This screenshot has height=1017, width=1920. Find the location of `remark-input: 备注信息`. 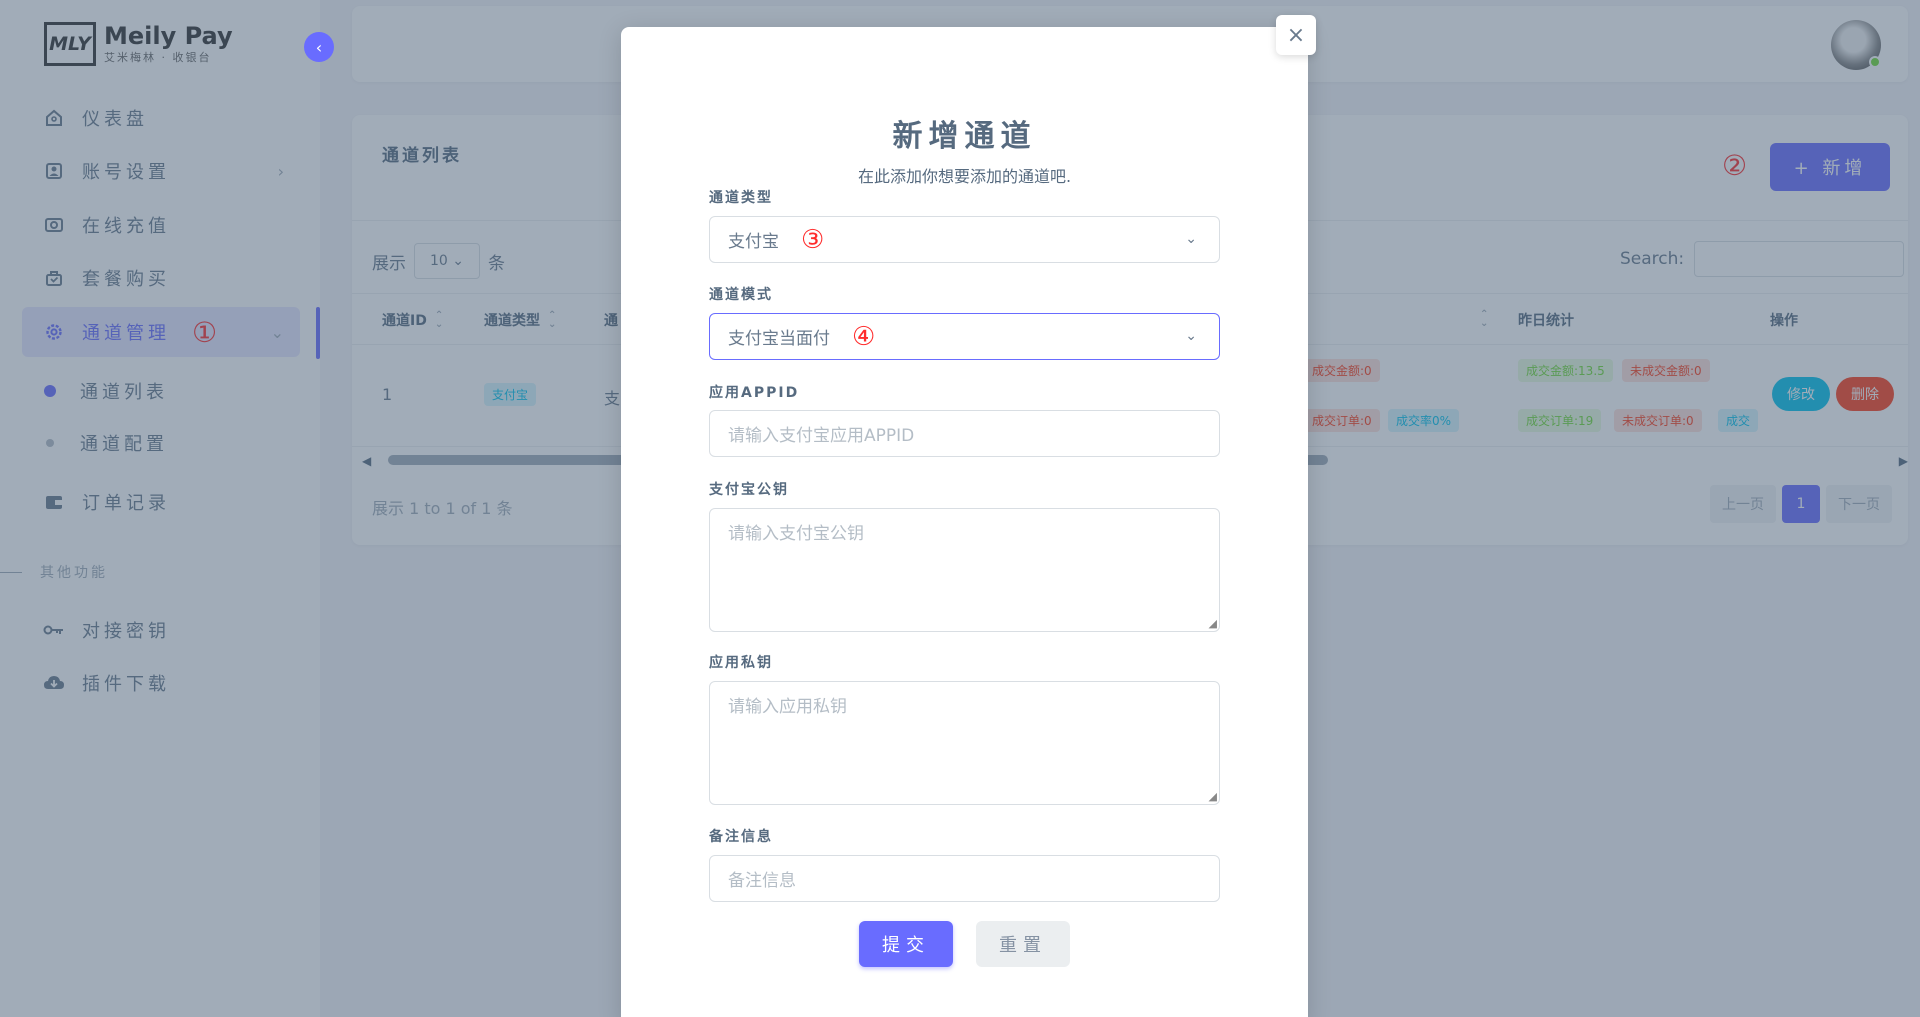

remark-input: 备注信息 is located at coordinates (964, 878).